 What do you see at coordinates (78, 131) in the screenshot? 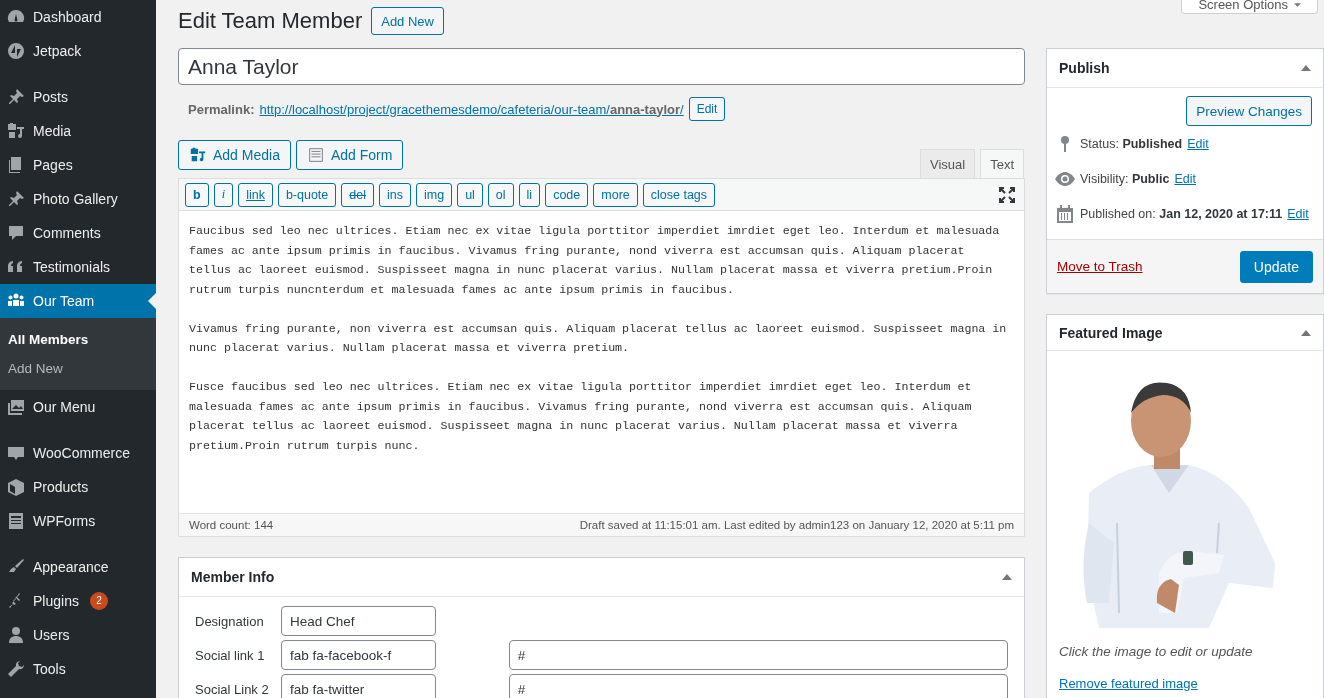
I see `sidebar-item: Media` at bounding box center [78, 131].